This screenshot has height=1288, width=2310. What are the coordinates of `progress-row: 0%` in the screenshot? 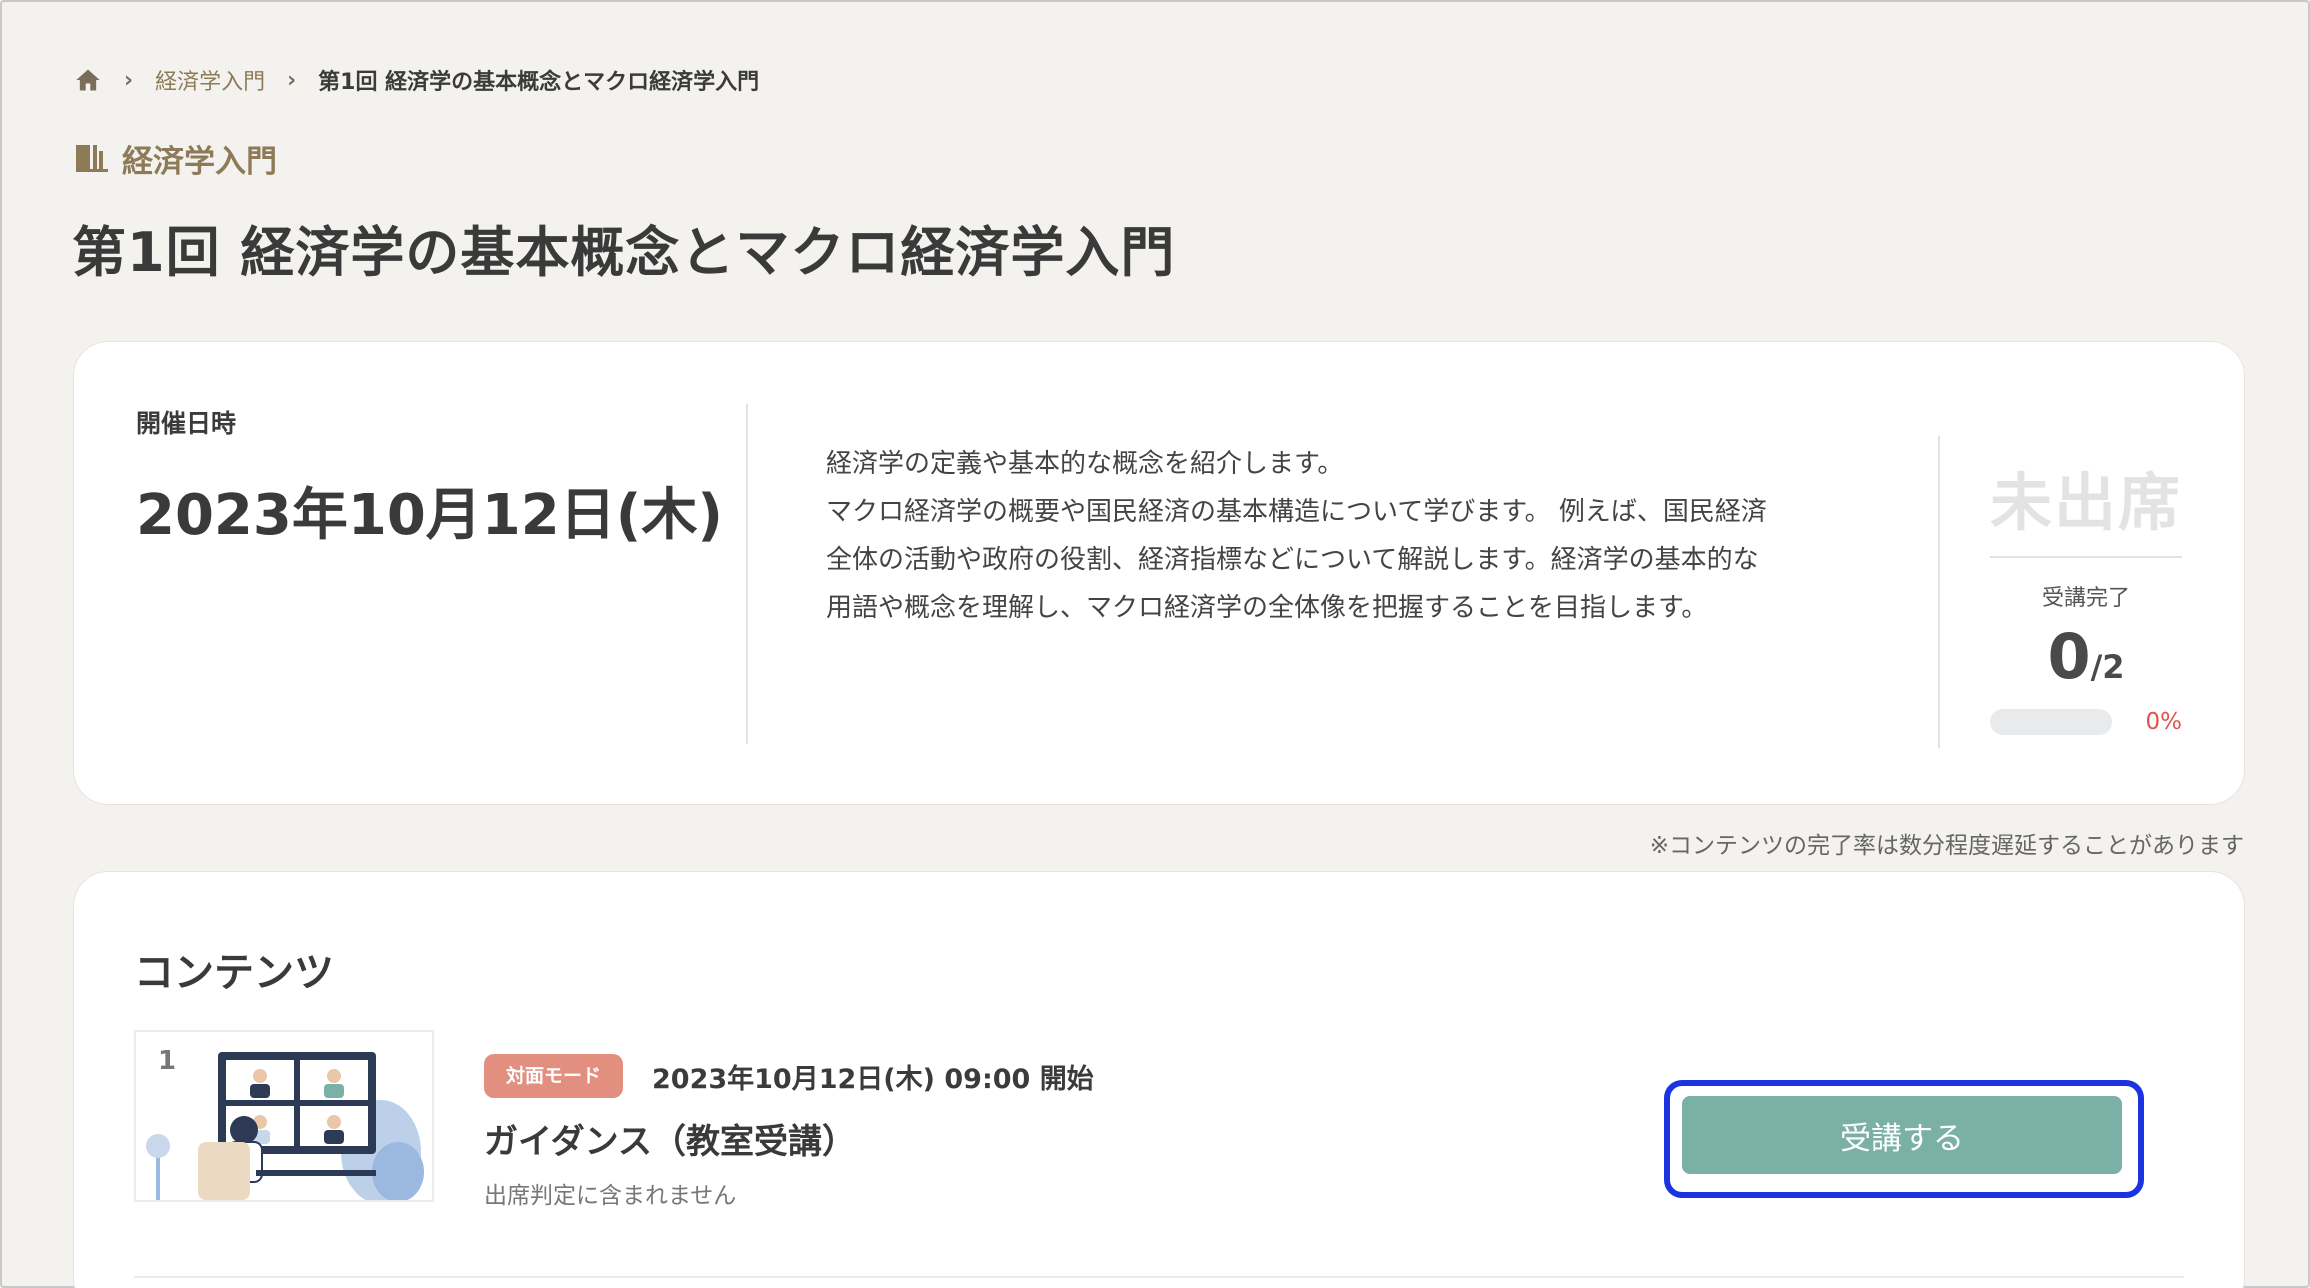 It's located at (2086, 722).